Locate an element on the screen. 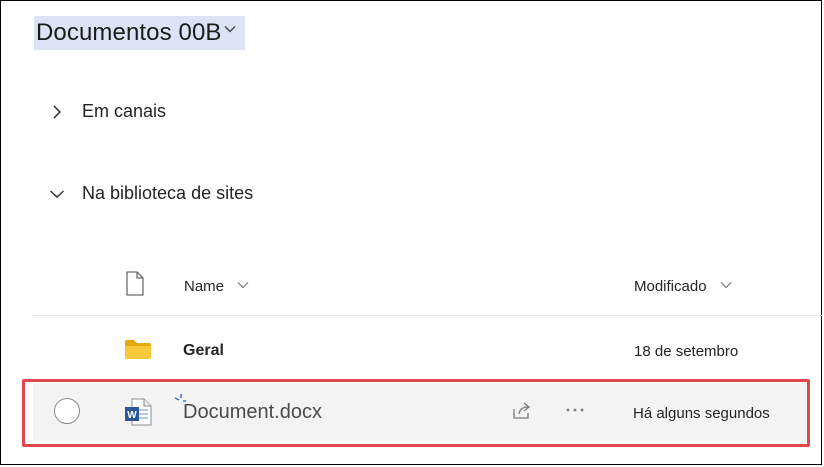 This screenshot has height=467, width=824. column-header-modified-label: Modificado is located at coordinates (670, 286).